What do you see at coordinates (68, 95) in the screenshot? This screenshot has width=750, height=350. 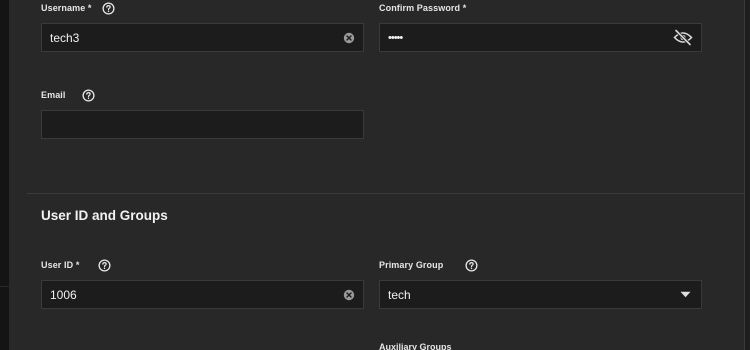 I see `email-label-row: Email` at bounding box center [68, 95].